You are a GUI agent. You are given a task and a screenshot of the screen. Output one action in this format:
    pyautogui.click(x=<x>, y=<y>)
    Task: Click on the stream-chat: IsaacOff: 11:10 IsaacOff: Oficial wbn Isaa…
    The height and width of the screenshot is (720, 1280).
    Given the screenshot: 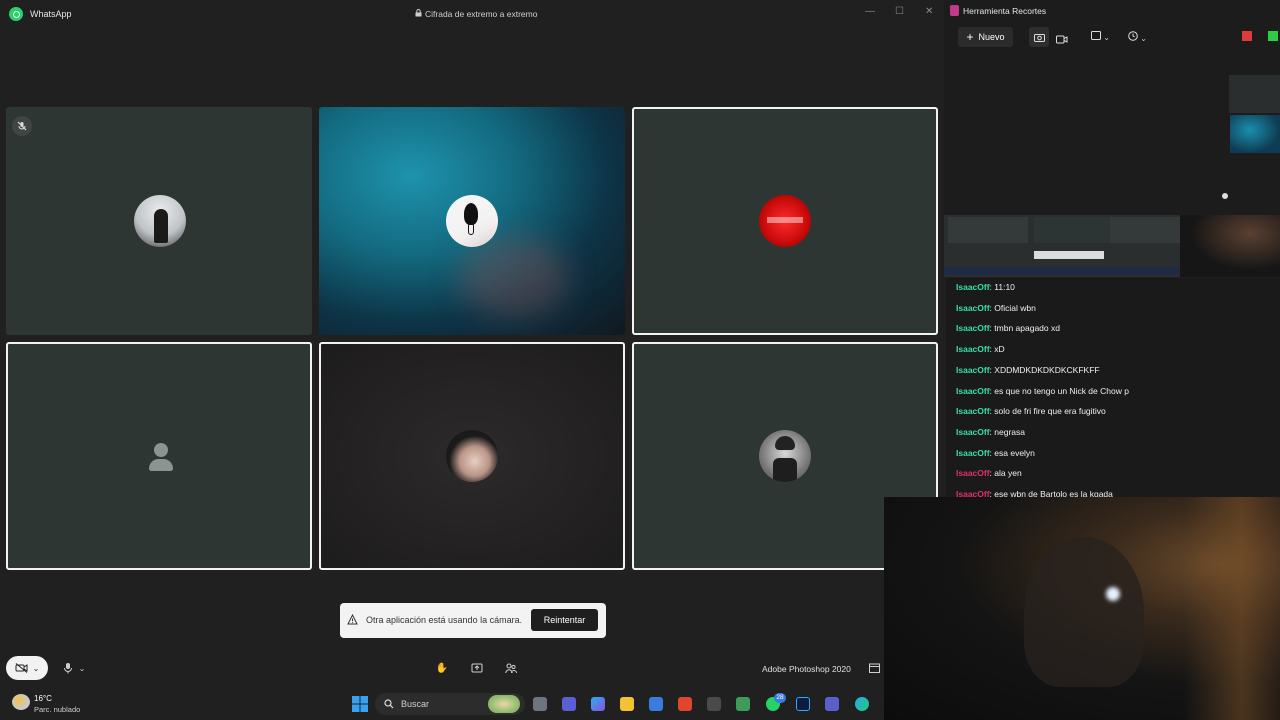 What is the action you would take?
    pyautogui.click(x=1113, y=388)
    